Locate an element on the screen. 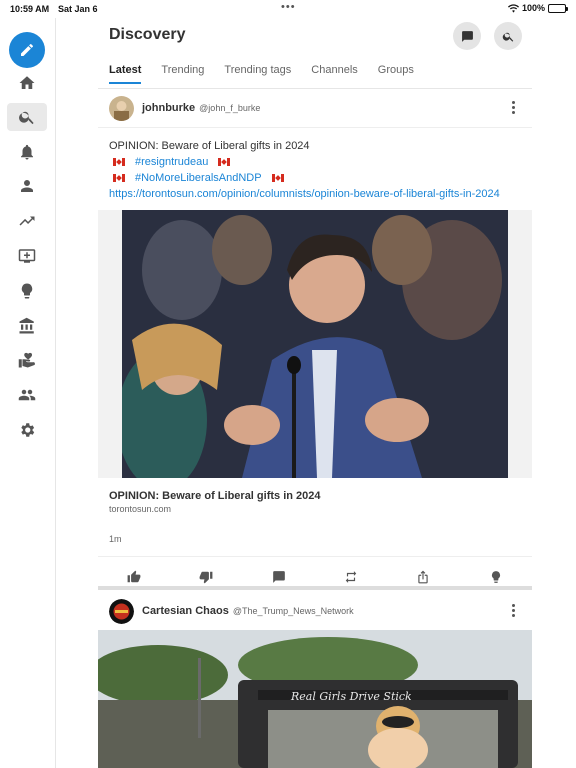 The width and height of the screenshot is (576, 768). sidebar-item-trending is located at coordinates (27, 221).